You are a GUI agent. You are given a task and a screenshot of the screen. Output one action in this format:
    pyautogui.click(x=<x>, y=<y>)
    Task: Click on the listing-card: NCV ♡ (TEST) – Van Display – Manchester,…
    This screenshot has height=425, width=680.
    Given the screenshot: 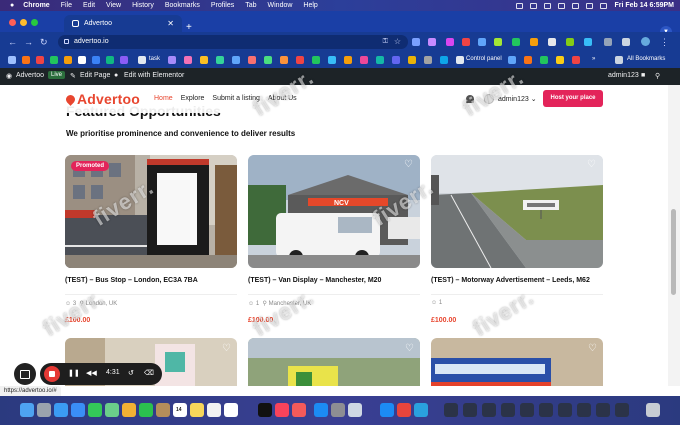 What is the action you would take?
    pyautogui.click(x=334, y=245)
    